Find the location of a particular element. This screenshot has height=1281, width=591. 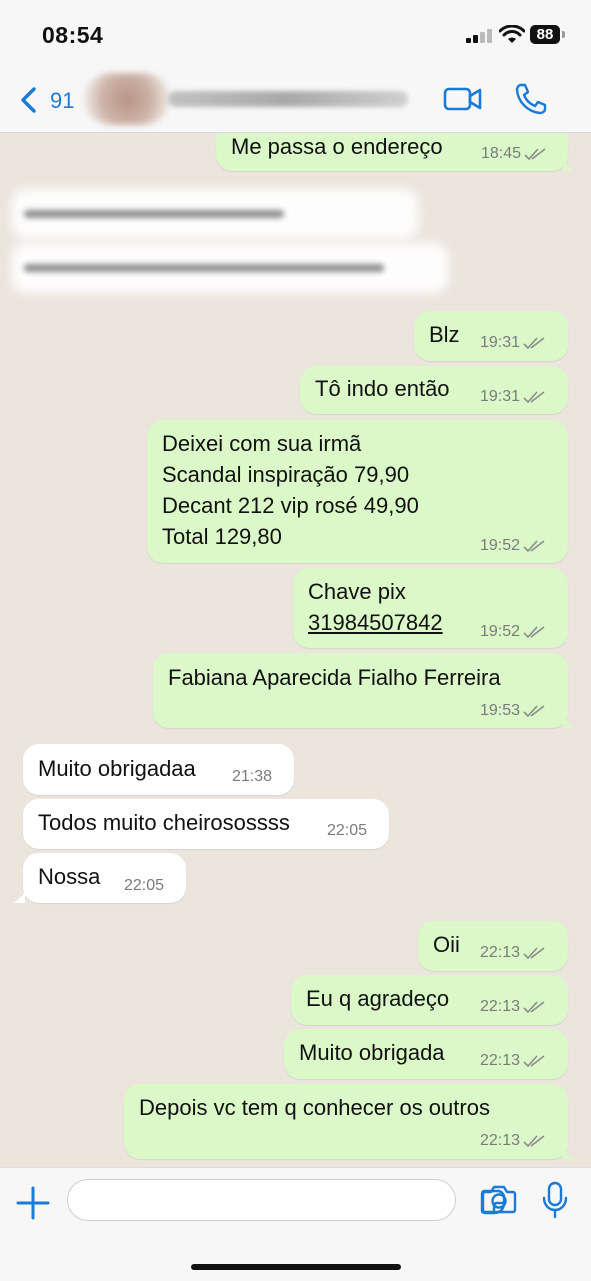

message-field is located at coordinates (286, 1200).